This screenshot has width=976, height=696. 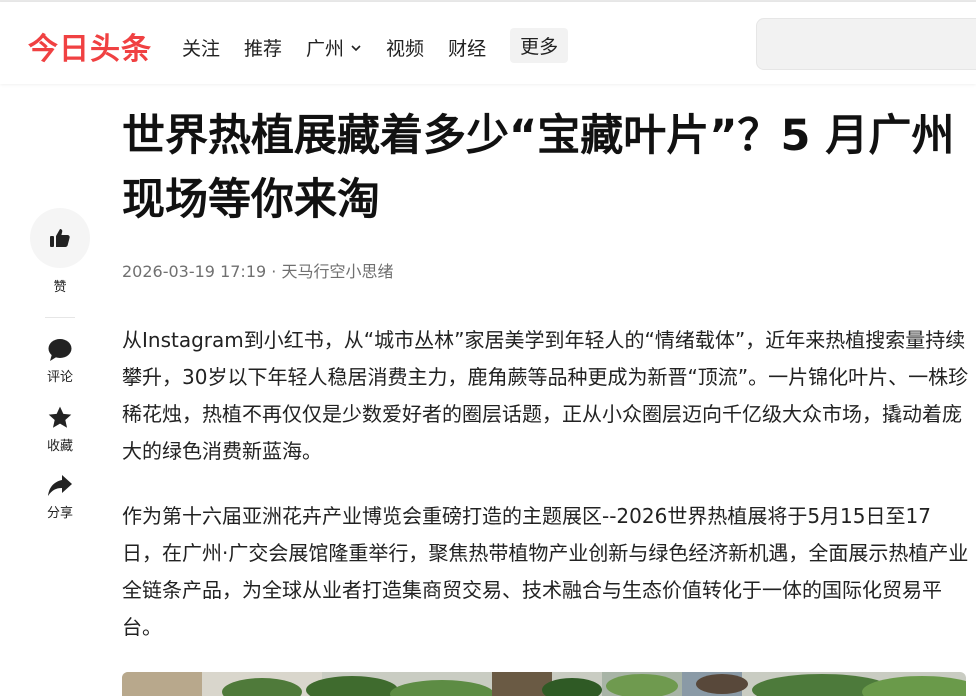 What do you see at coordinates (59, 377) in the screenshot?
I see `comment-label: 评论` at bounding box center [59, 377].